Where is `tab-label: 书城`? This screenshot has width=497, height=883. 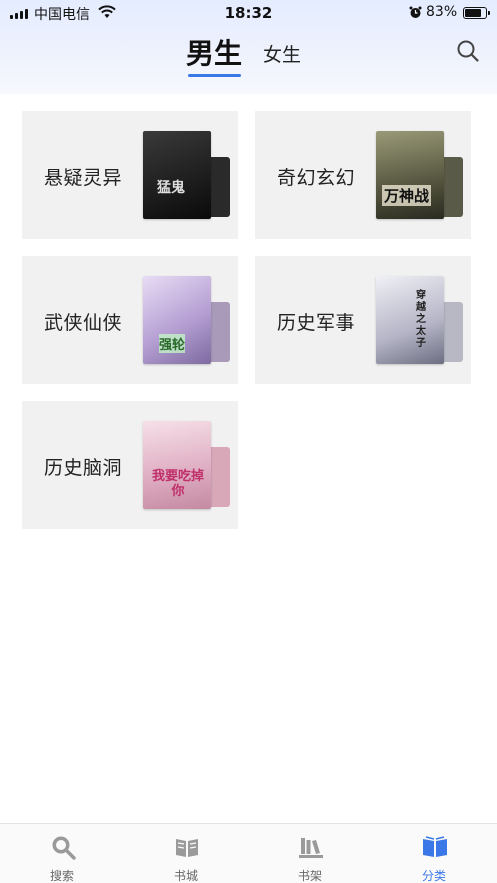
tab-label: 书城 is located at coordinates (185, 876).